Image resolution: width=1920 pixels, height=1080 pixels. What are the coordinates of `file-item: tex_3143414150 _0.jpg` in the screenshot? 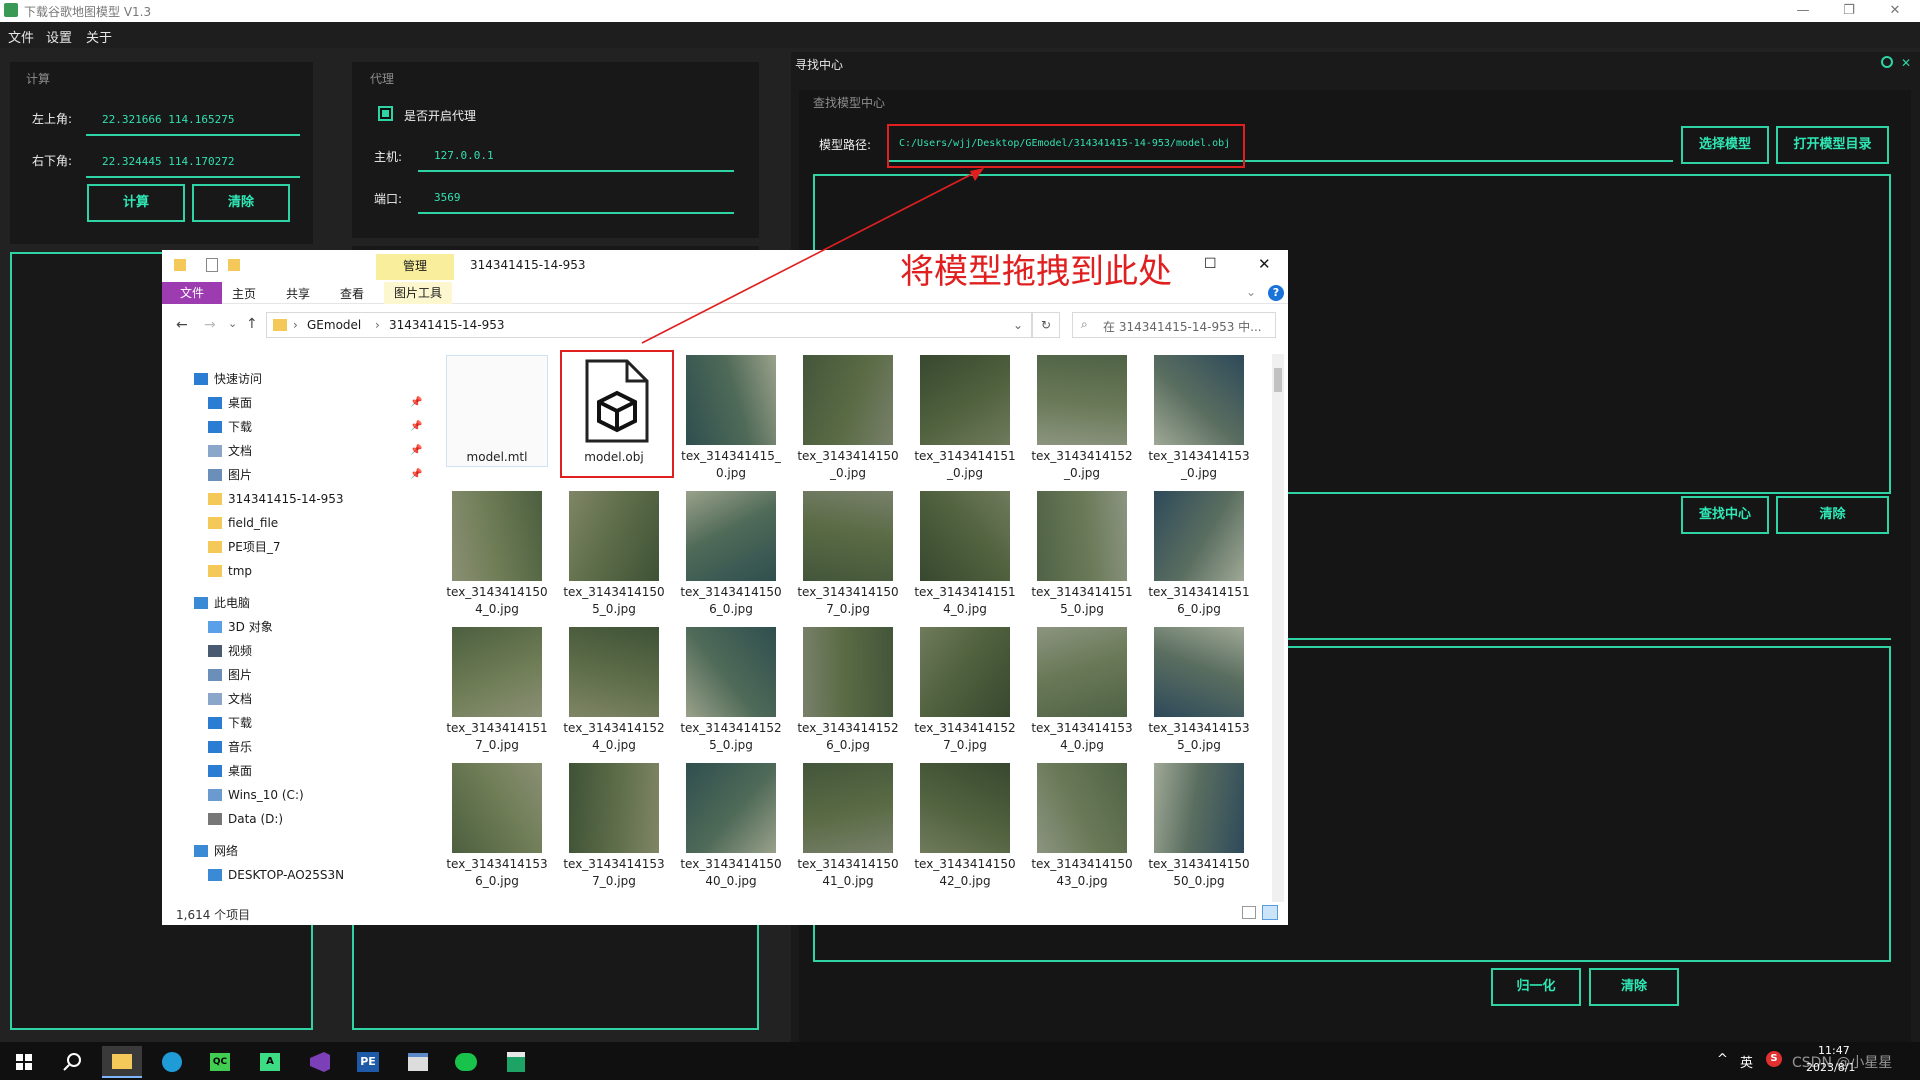 It's located at (848, 423).